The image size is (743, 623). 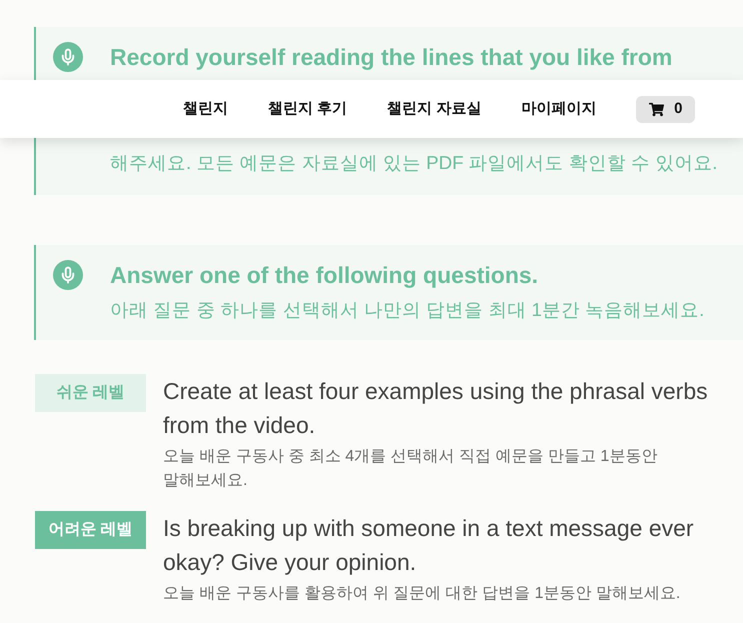 What do you see at coordinates (325, 275) in the screenshot?
I see `prompt-title: Answer one of the following questions.` at bounding box center [325, 275].